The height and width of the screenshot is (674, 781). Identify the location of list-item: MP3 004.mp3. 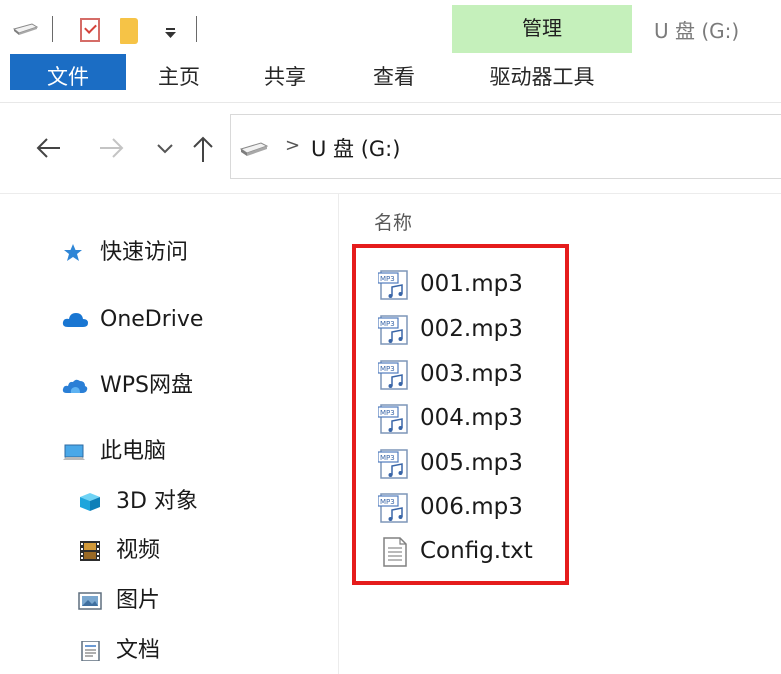
(468, 418).